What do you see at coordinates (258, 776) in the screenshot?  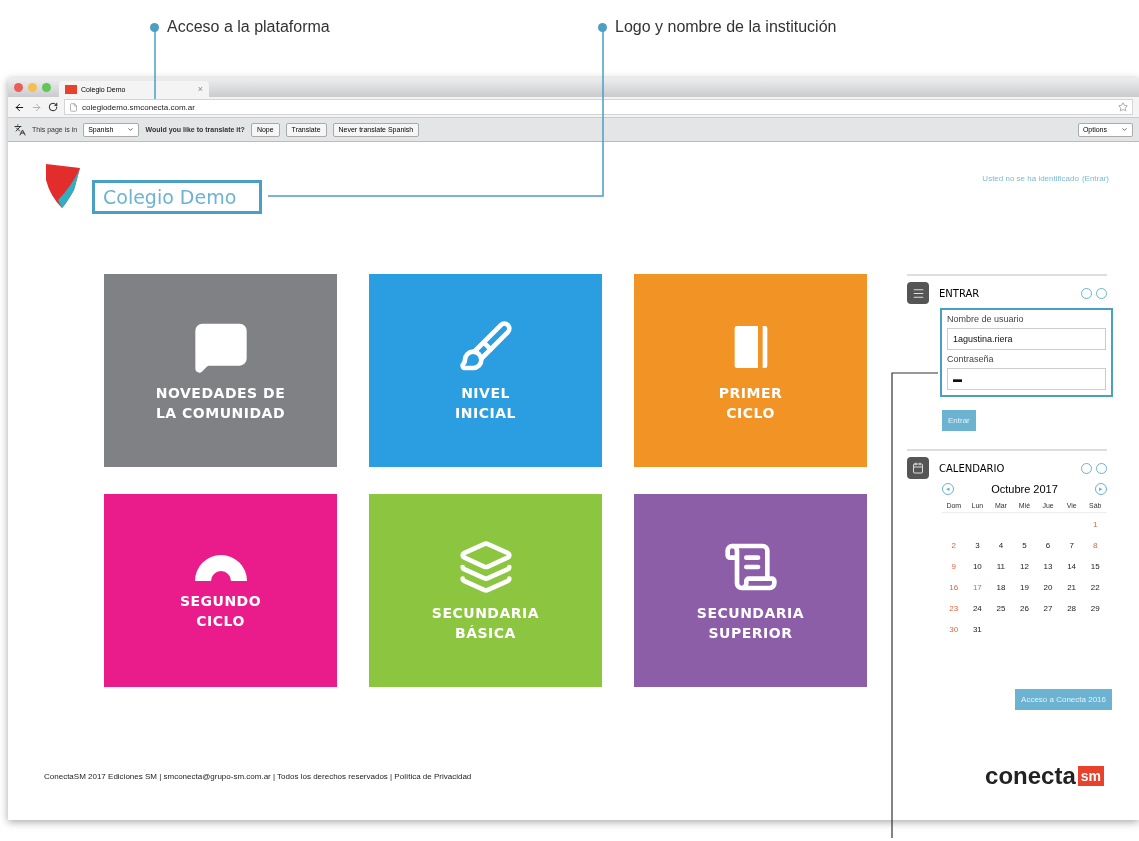 I see `footer-text: ConectaSM 2017 Ediciones SM | smconecta@grupo-sm.com.ar | Todos los derechos reservados | Política de Privacidad` at bounding box center [258, 776].